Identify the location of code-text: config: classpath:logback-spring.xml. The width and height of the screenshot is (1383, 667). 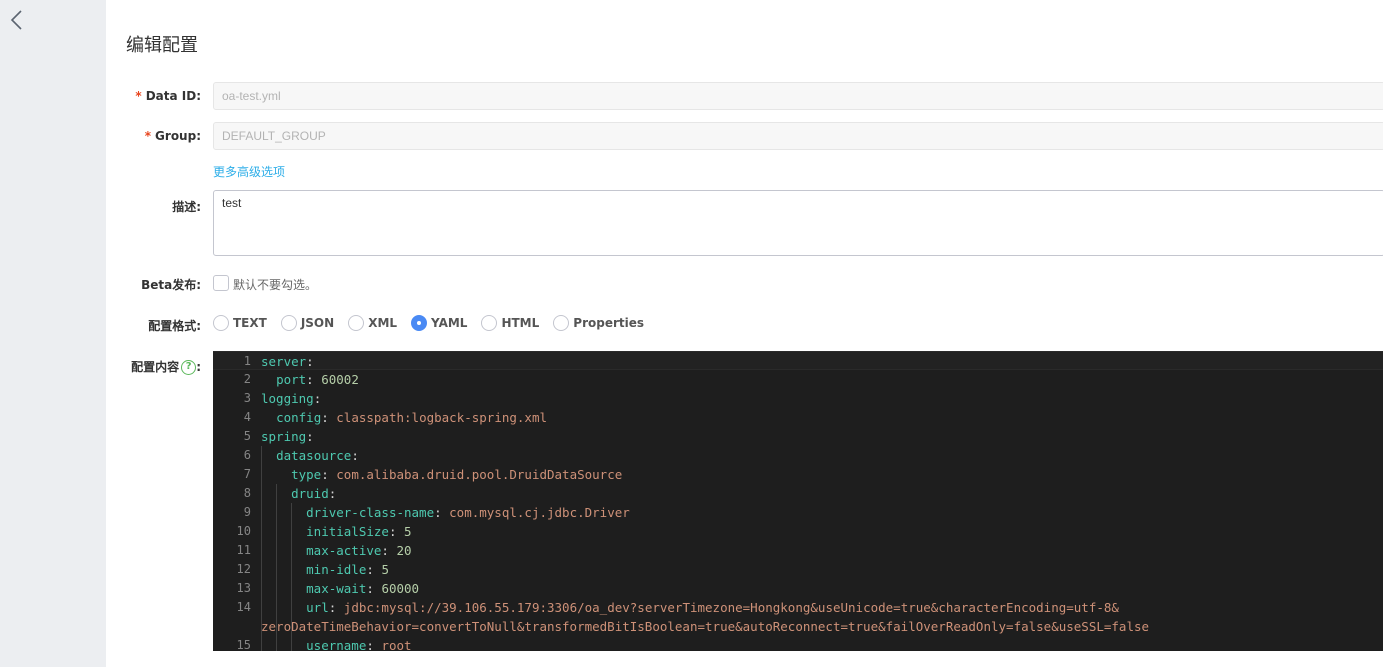
(404, 417).